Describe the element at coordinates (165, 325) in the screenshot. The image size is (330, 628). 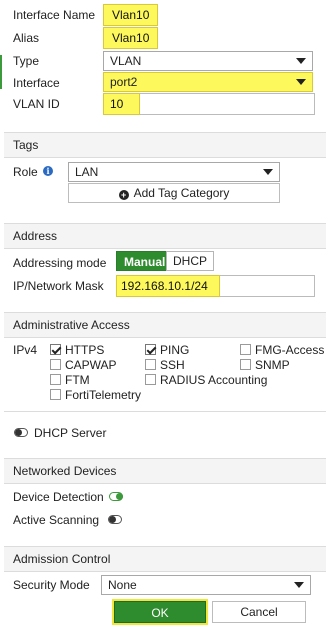
I see `admin-access-section-header: Administrative Access` at that location.